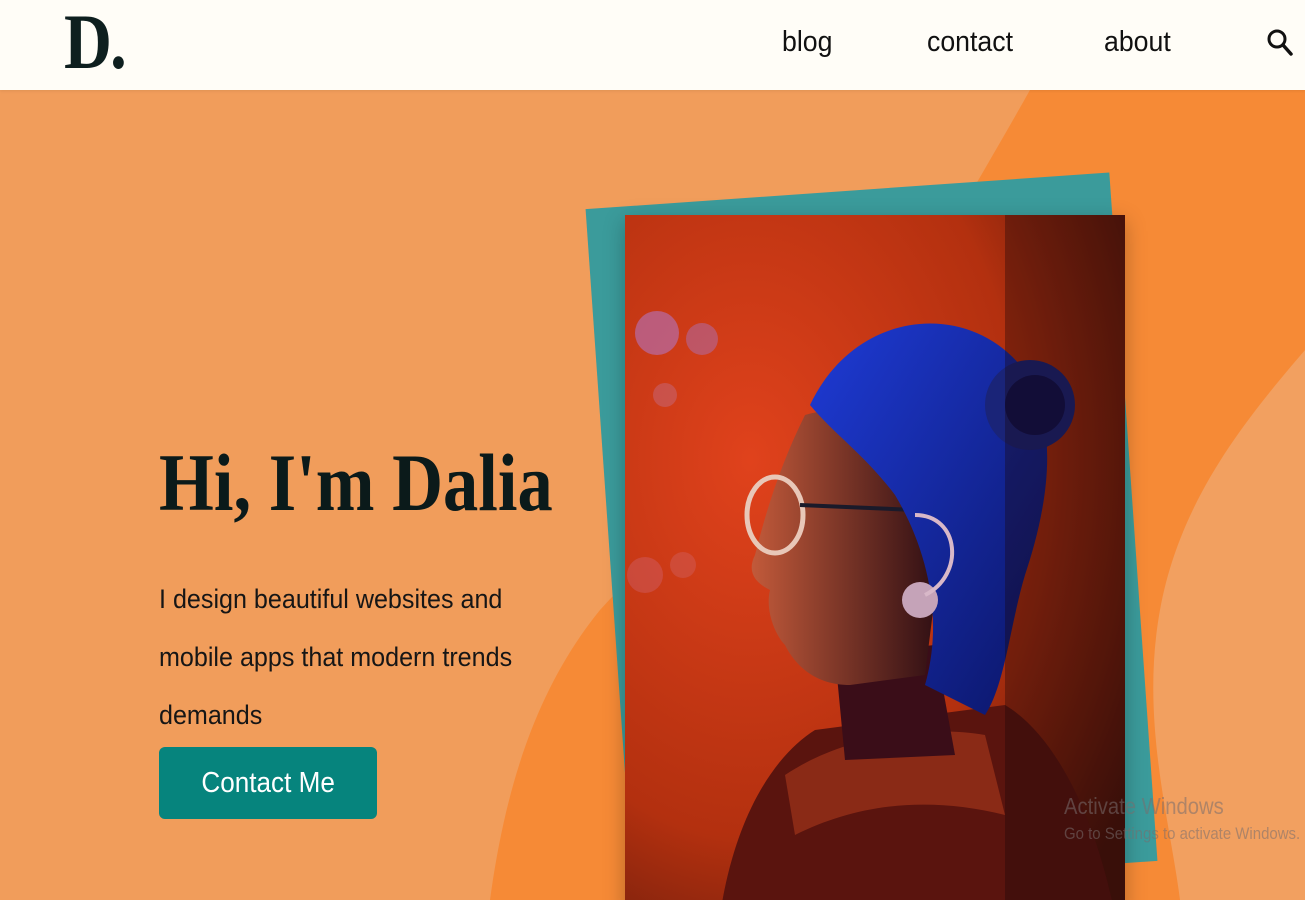 The height and width of the screenshot is (900, 1305). What do you see at coordinates (1280, 43) in the screenshot?
I see `search-icon` at bounding box center [1280, 43].